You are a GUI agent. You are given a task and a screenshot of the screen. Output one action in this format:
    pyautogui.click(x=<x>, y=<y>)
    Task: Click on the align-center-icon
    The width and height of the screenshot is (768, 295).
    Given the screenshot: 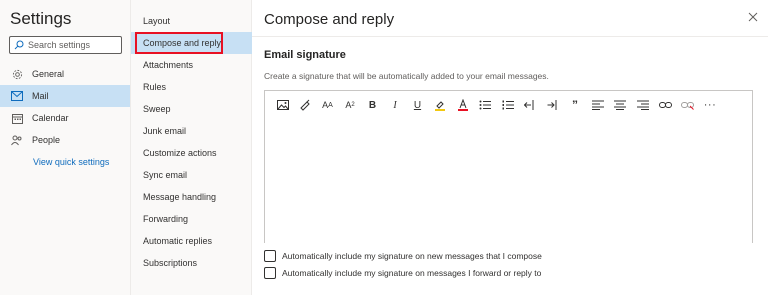 What is the action you would take?
    pyautogui.click(x=620, y=105)
    